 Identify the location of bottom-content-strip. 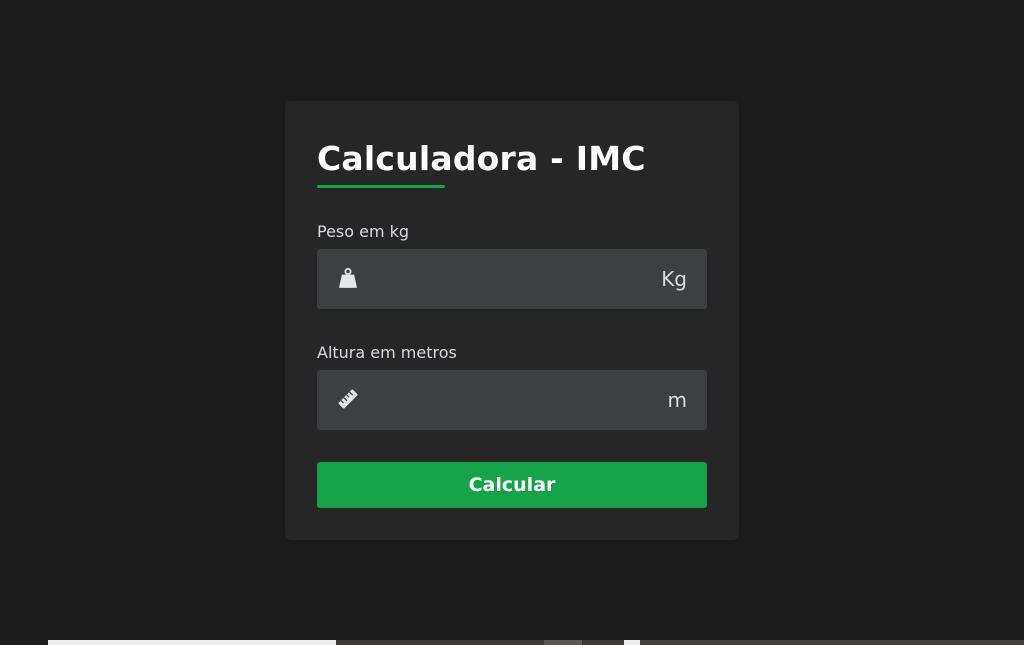
(512, 642).